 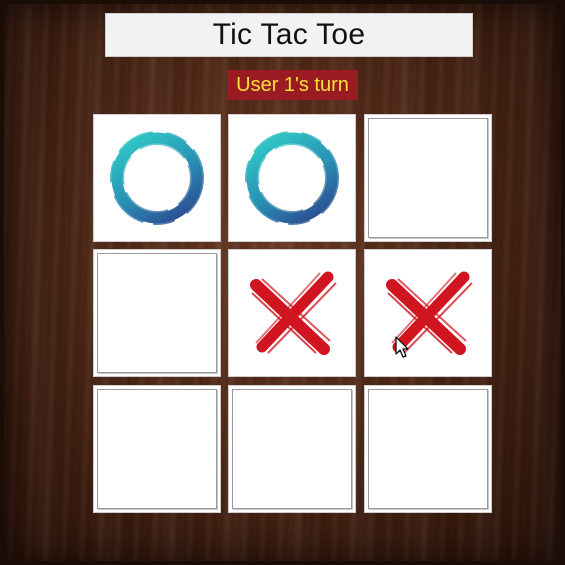 What do you see at coordinates (289, 35) in the screenshot?
I see `game-title: Tic Tac Toe` at bounding box center [289, 35].